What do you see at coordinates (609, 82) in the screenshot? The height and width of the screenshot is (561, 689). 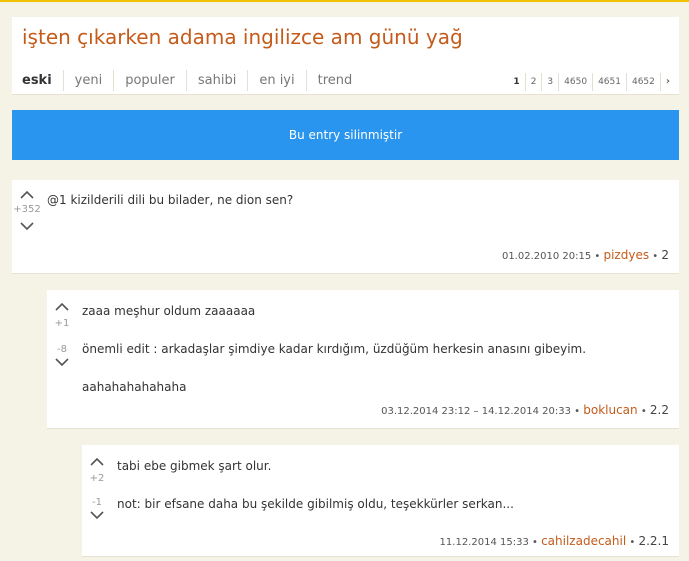 I see `page-4651: 4651` at bounding box center [609, 82].